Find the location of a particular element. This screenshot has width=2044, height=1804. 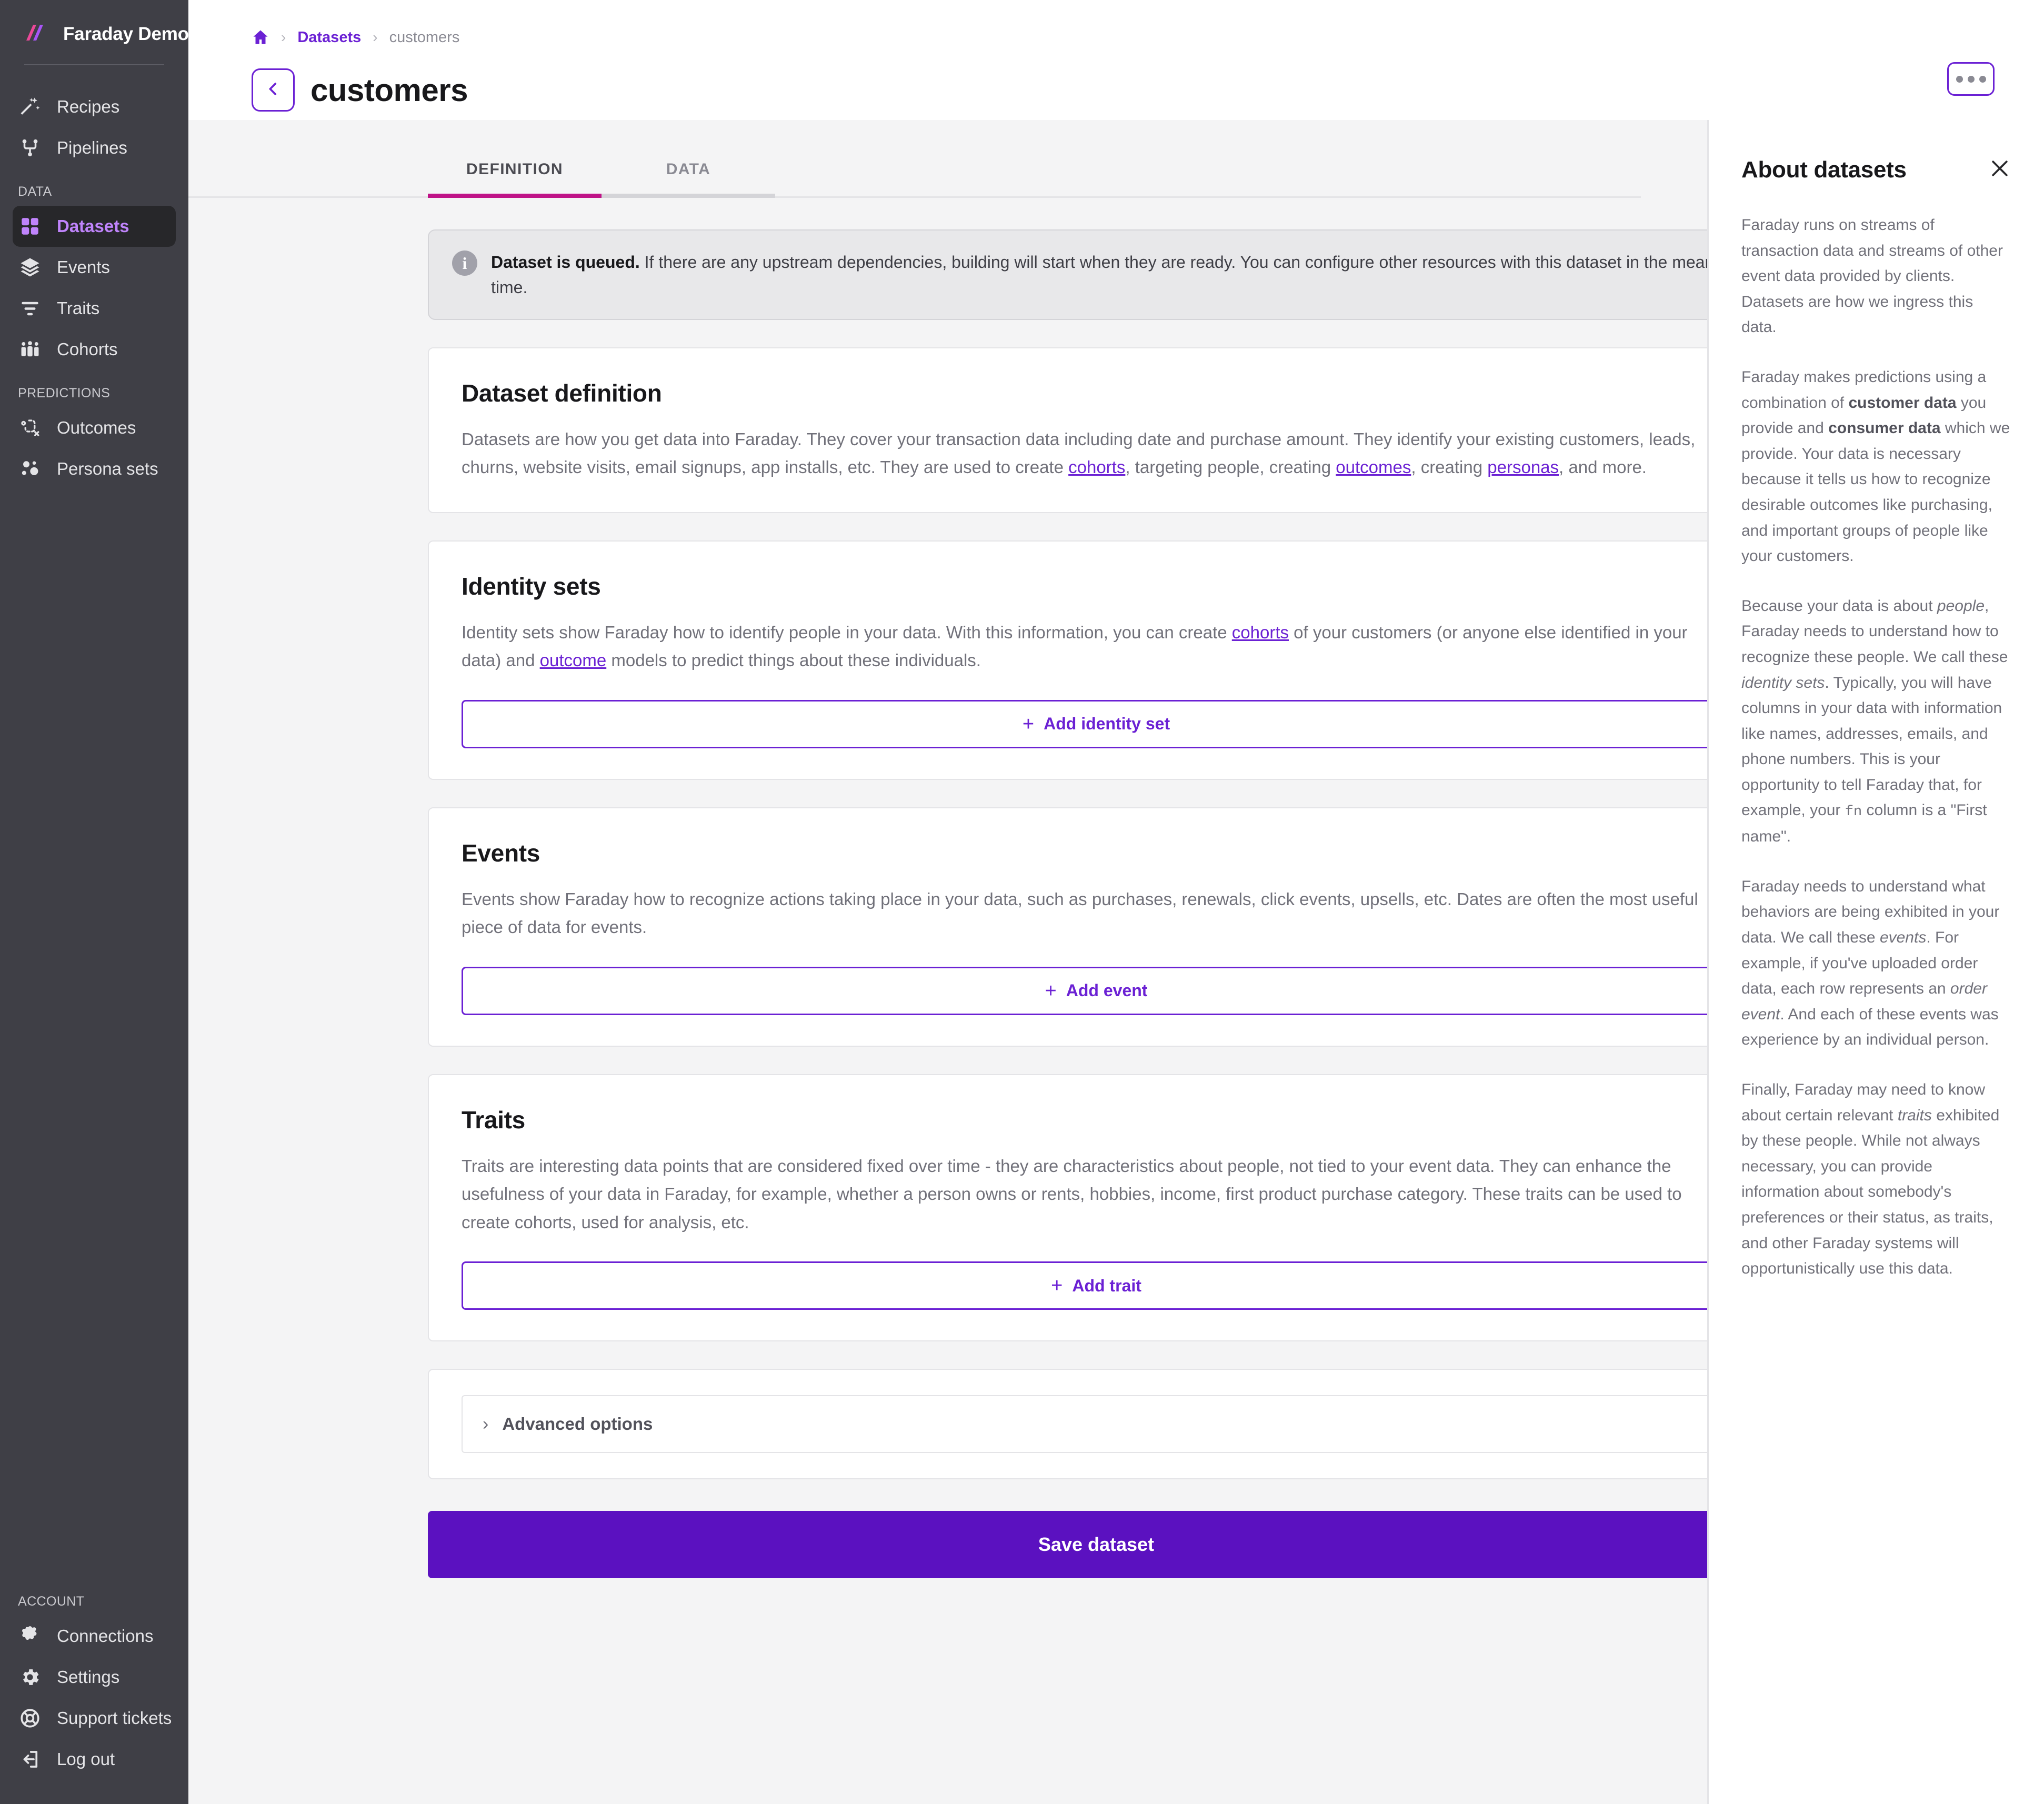

sidebar-item-traits: Traits is located at coordinates (94, 308).